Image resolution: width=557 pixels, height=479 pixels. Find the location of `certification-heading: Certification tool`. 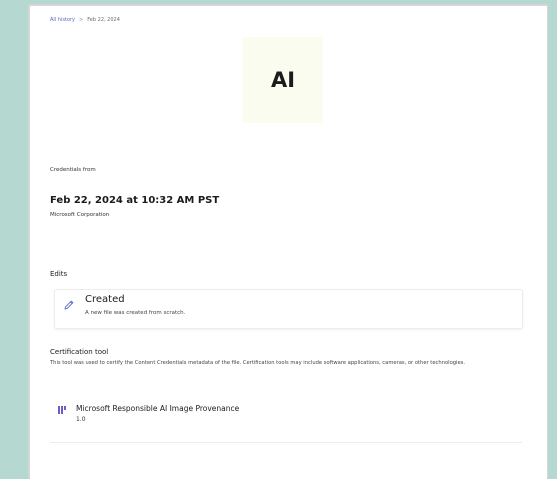

certification-heading: Certification tool is located at coordinates (79, 352).